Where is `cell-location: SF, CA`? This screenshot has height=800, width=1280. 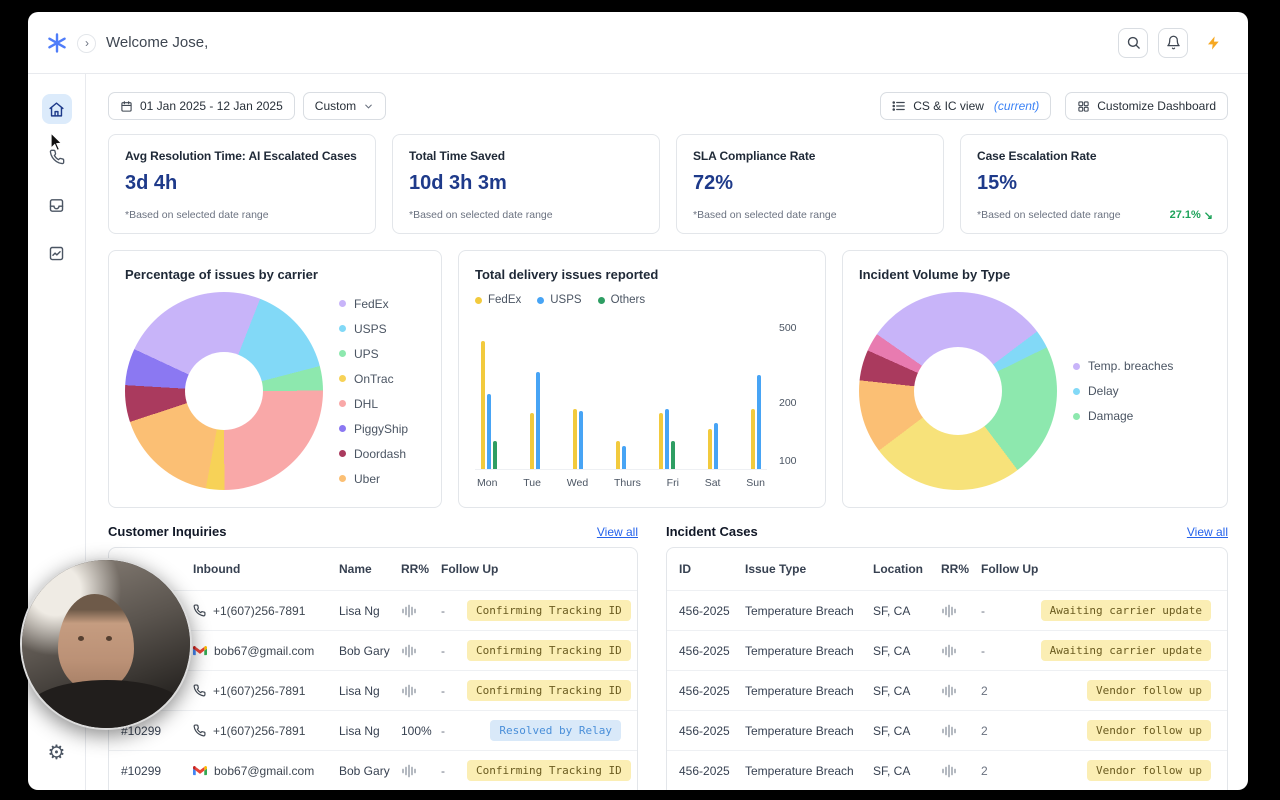
cell-location: SF, CA is located at coordinates (892, 770).